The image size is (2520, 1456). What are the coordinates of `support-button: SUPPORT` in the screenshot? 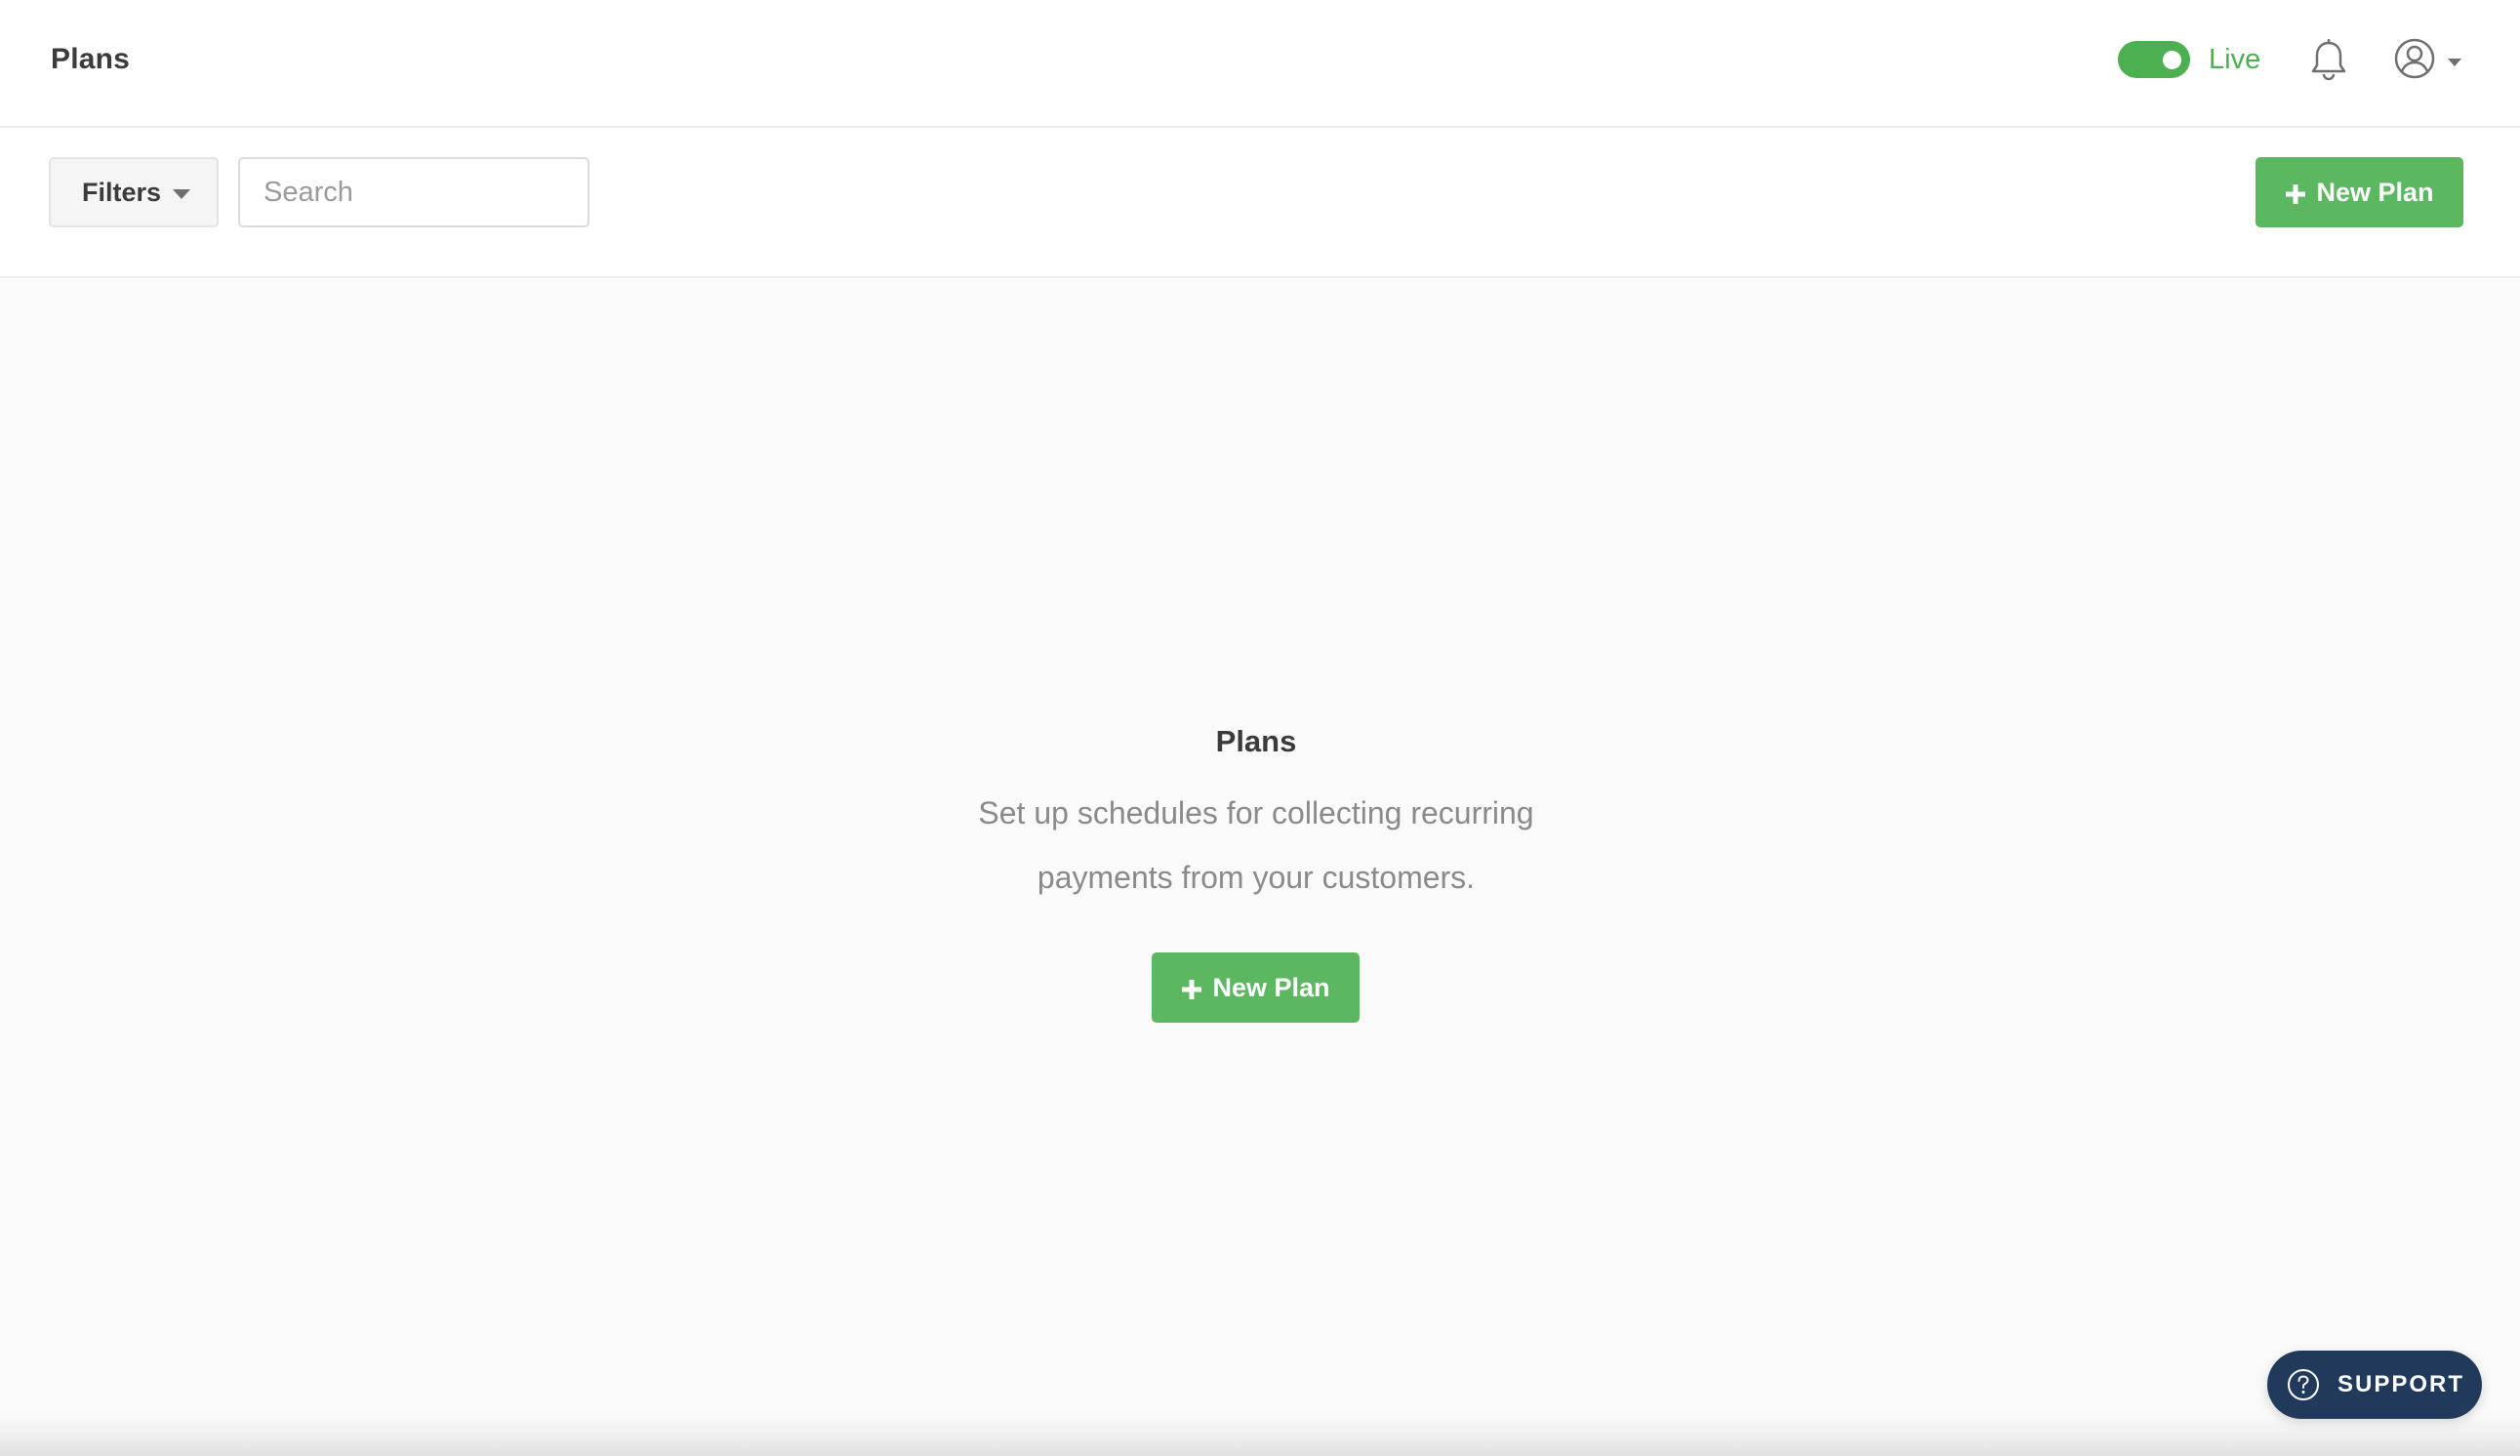 It's located at (2374, 1385).